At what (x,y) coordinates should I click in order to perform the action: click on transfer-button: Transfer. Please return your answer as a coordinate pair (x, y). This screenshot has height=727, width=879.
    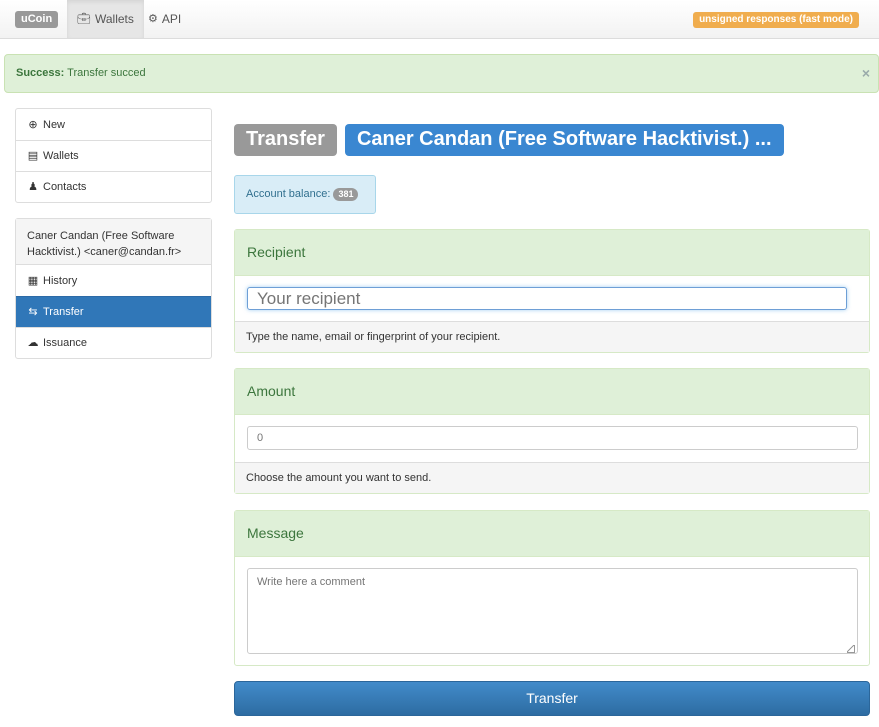
    Looking at the image, I should click on (552, 698).